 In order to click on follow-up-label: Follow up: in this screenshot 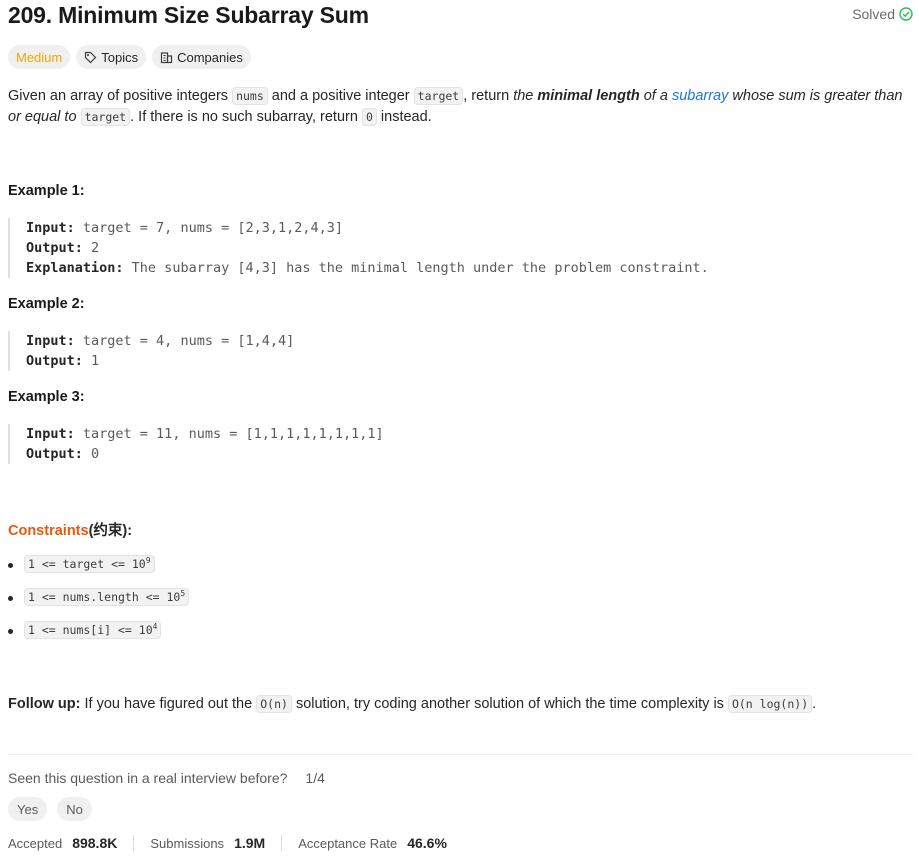, I will do `click(44, 704)`.